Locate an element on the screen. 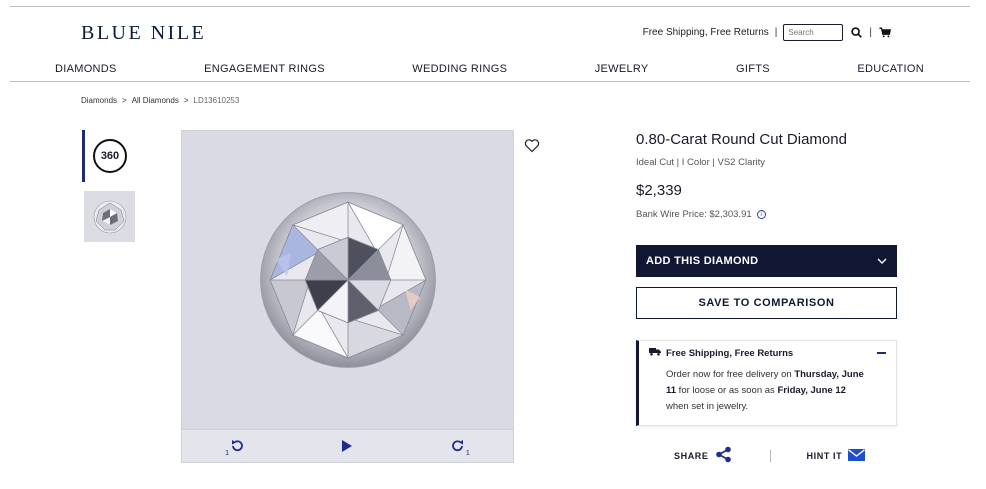  cart-icon is located at coordinates (885, 33).